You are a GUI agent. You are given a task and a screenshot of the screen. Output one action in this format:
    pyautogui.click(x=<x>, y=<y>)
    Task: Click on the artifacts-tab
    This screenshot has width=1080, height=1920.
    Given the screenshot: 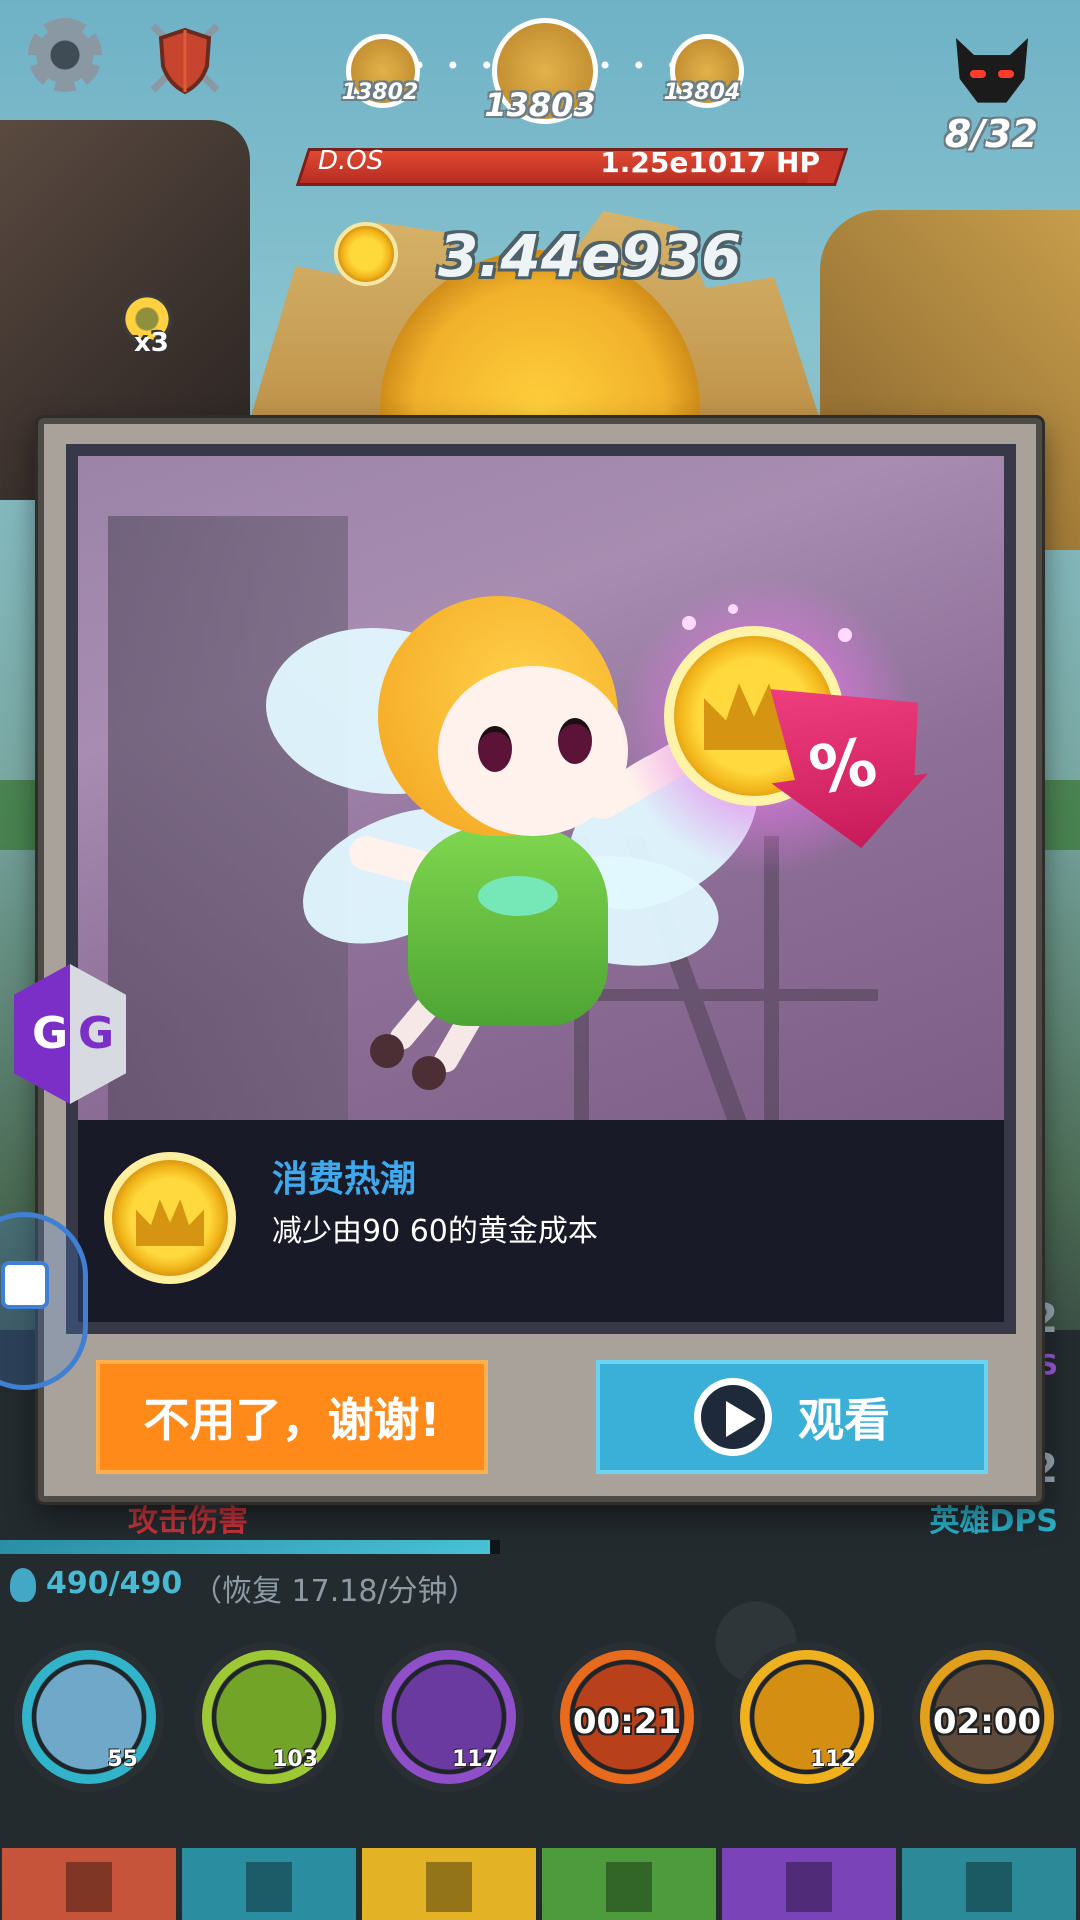 What is the action you would take?
    pyautogui.click(x=809, y=1884)
    